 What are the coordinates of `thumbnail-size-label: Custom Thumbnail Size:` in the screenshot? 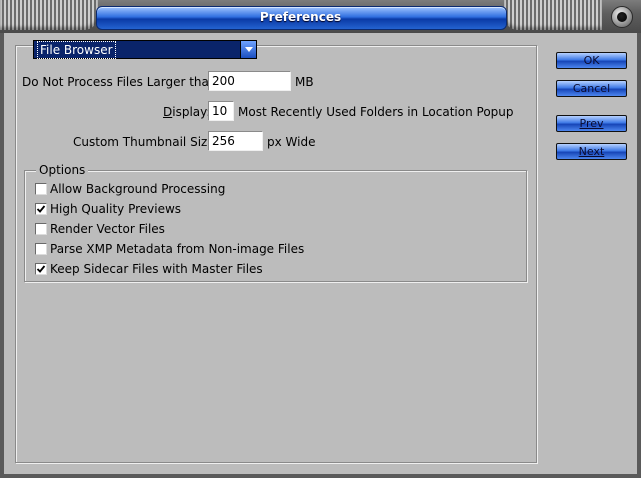 It's located at (146, 142).